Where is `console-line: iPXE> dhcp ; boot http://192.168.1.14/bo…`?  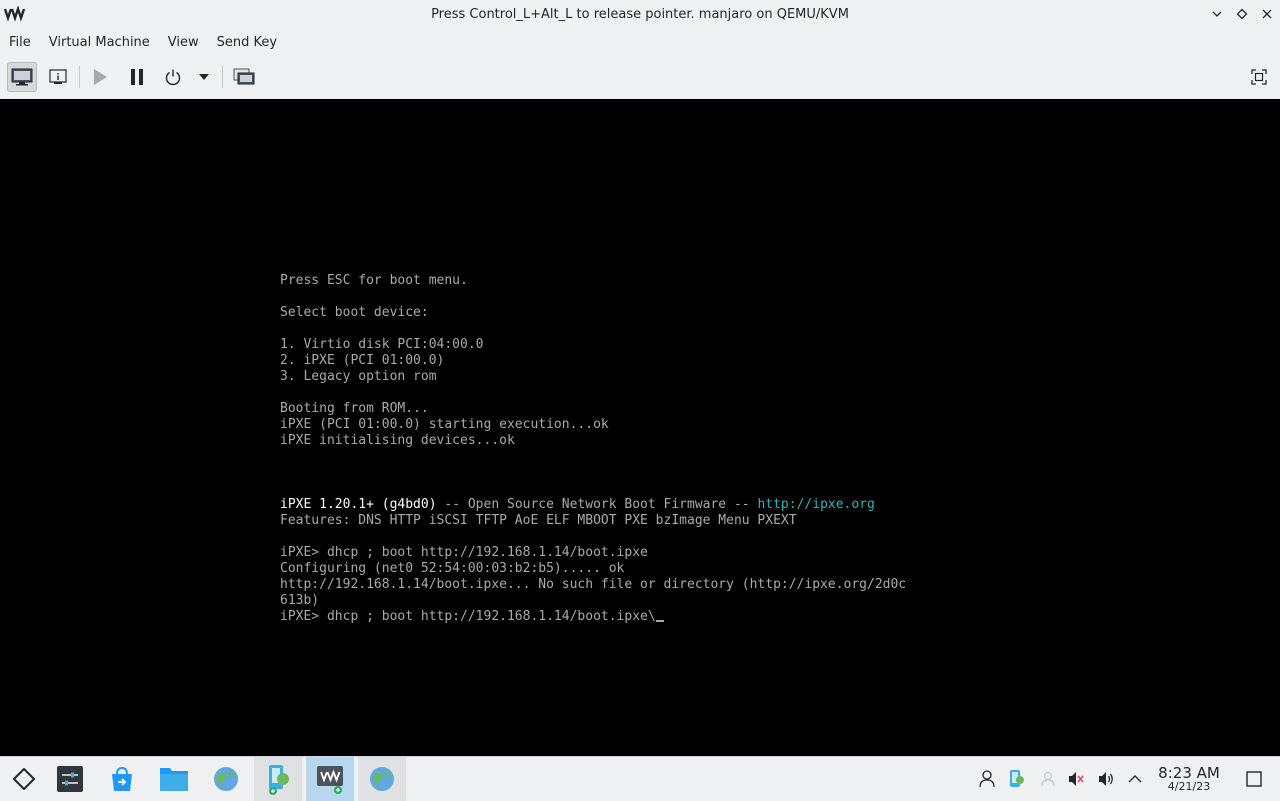
console-line: iPXE> dhcp ; boot http://192.168.1.14/bo… is located at coordinates (464, 552).